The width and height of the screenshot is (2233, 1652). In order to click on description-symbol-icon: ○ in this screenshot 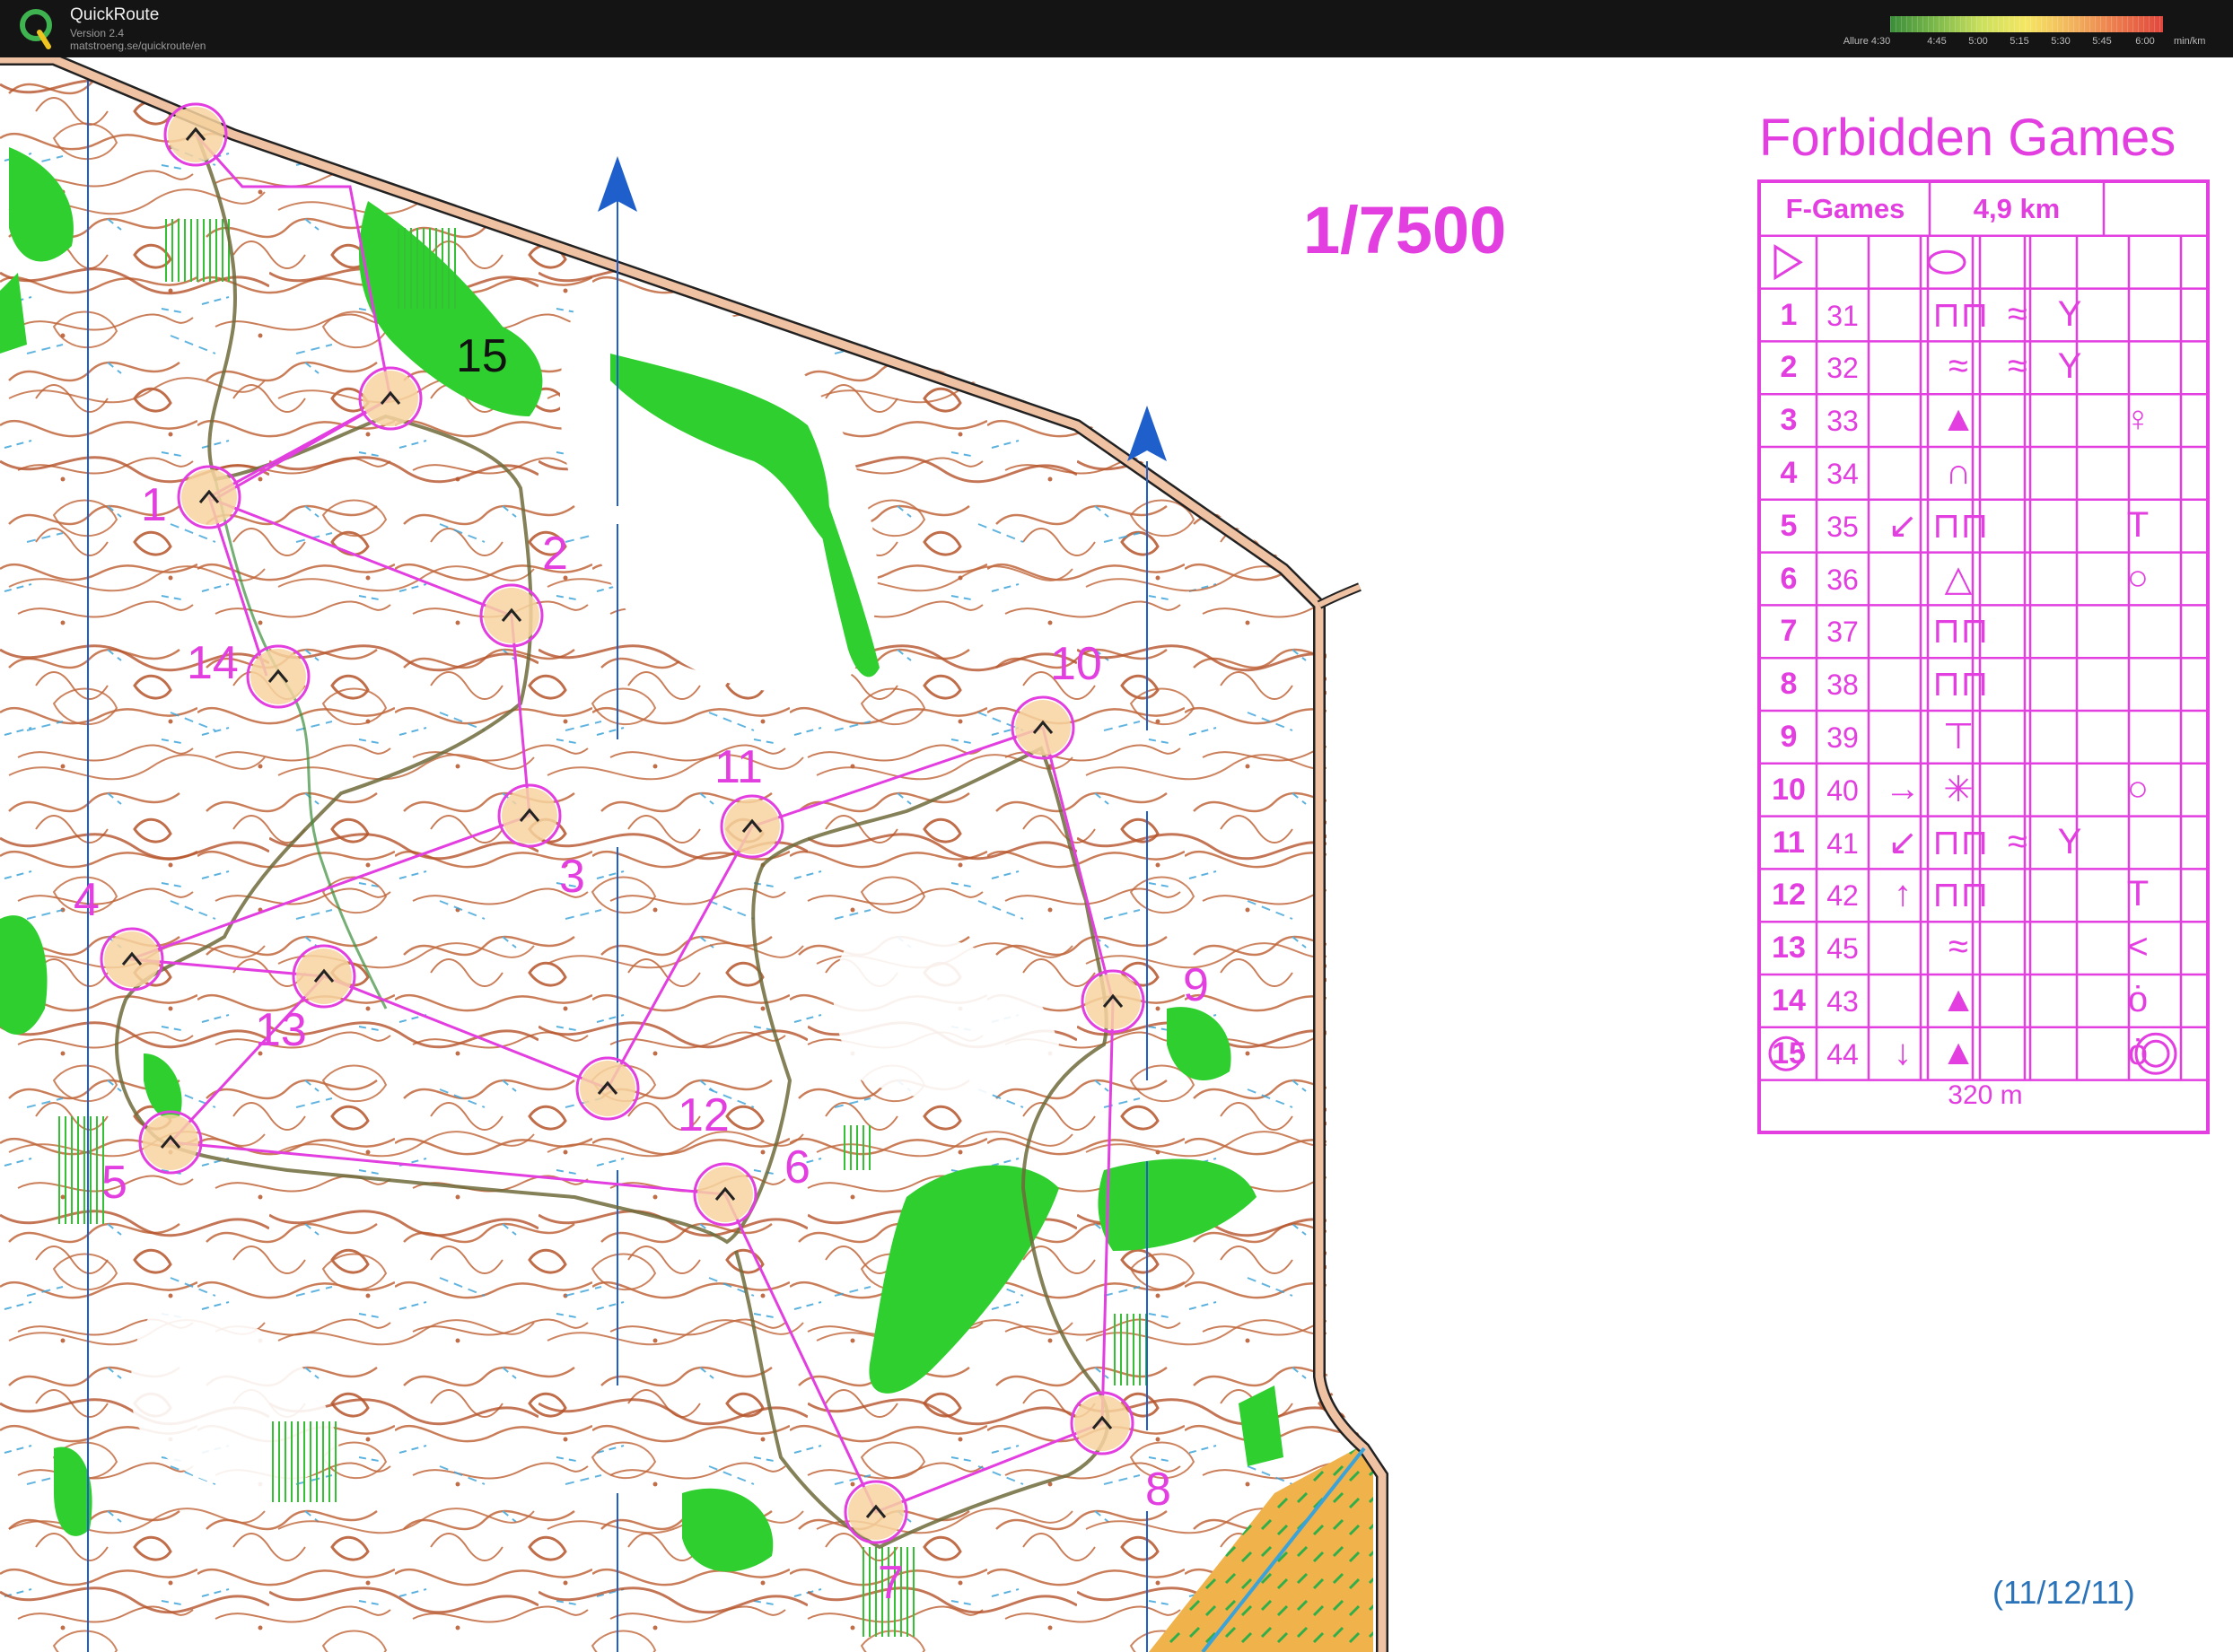, I will do `click(2138, 577)`.